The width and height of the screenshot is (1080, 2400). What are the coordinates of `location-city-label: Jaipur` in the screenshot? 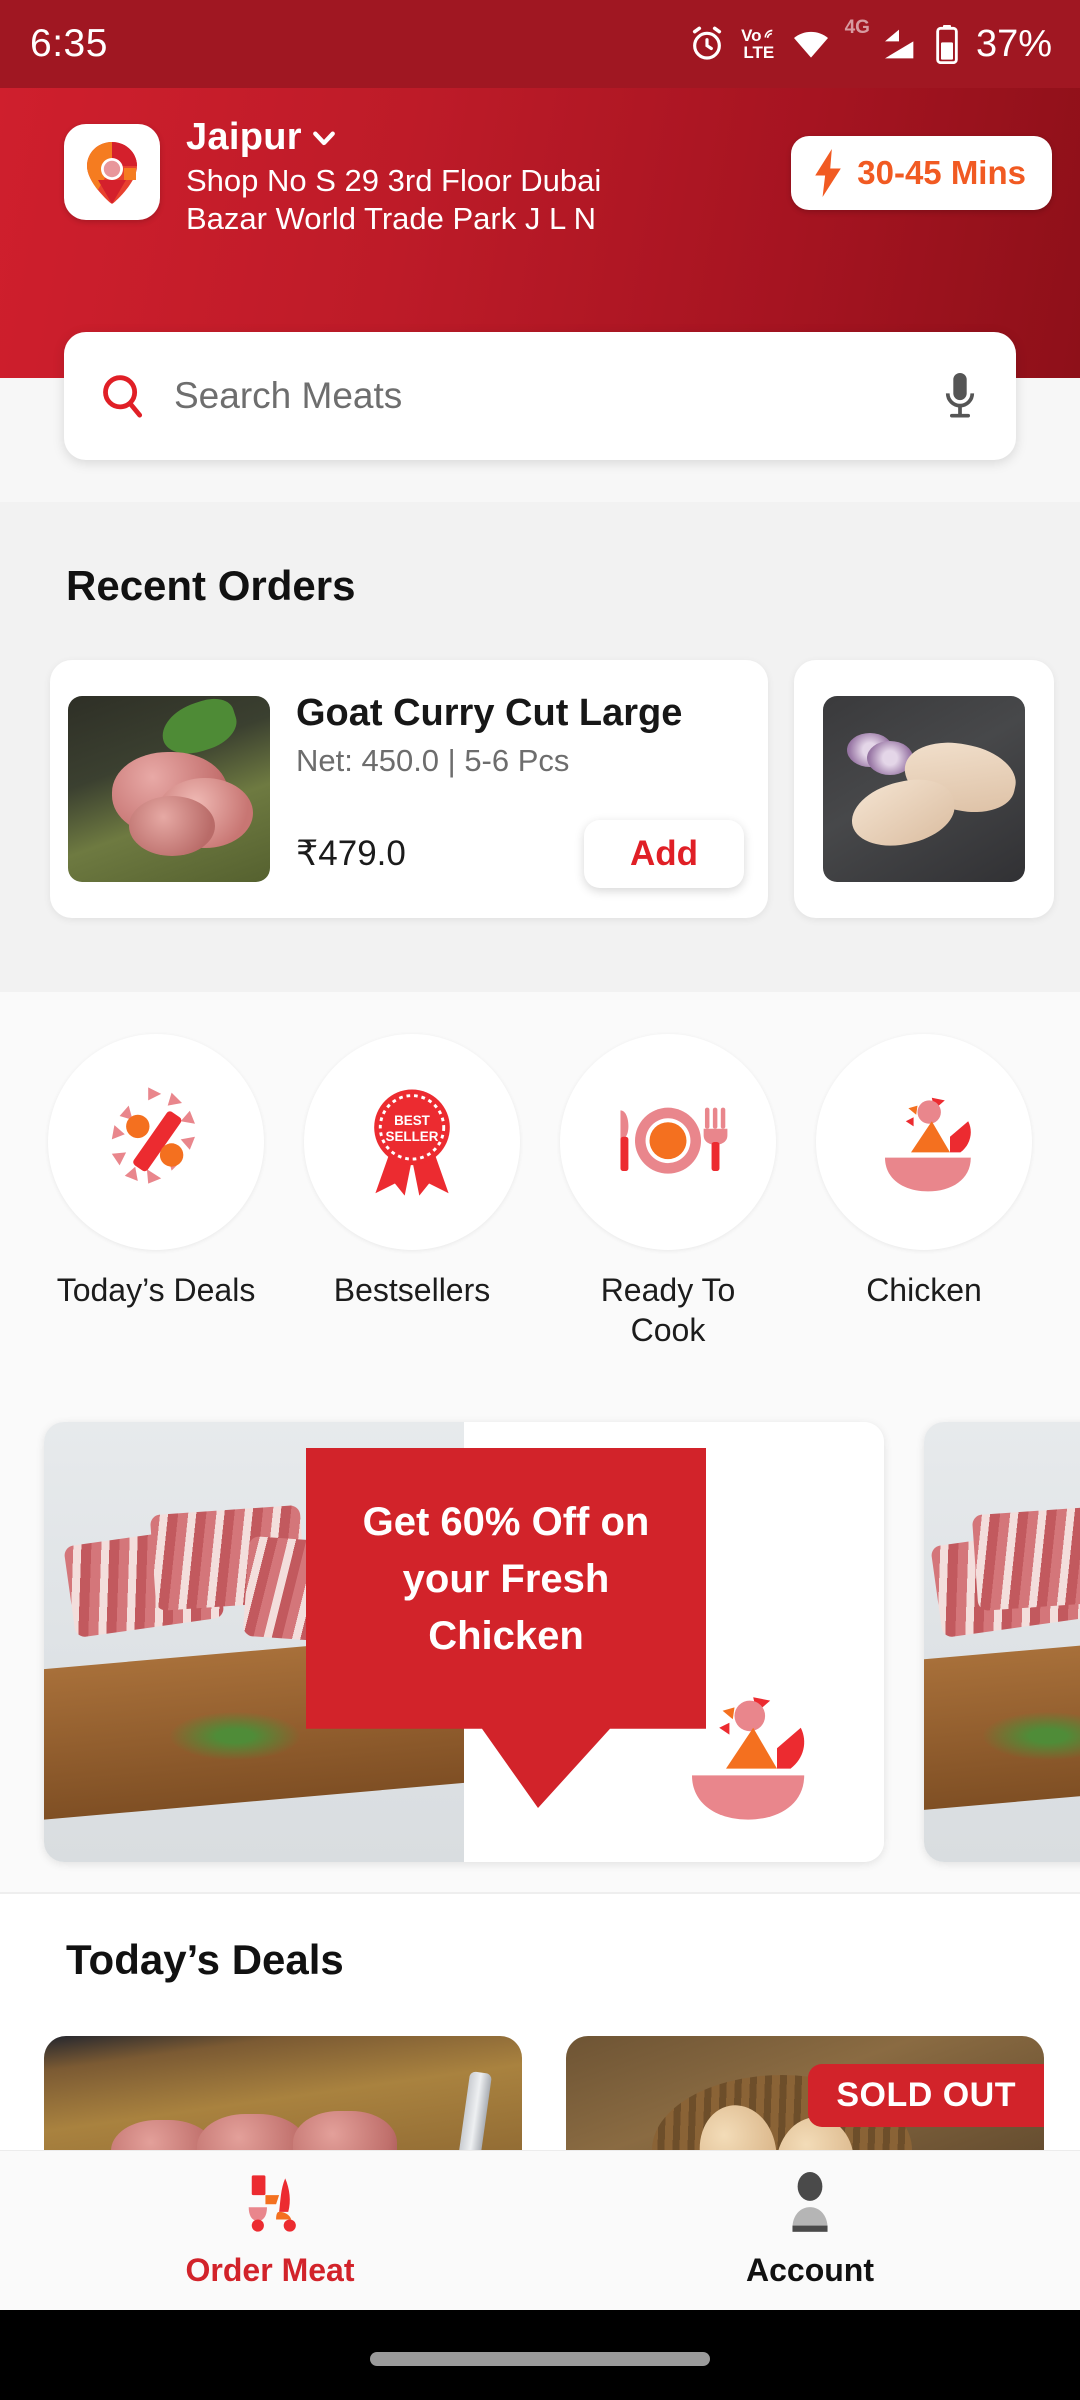 It's located at (244, 137).